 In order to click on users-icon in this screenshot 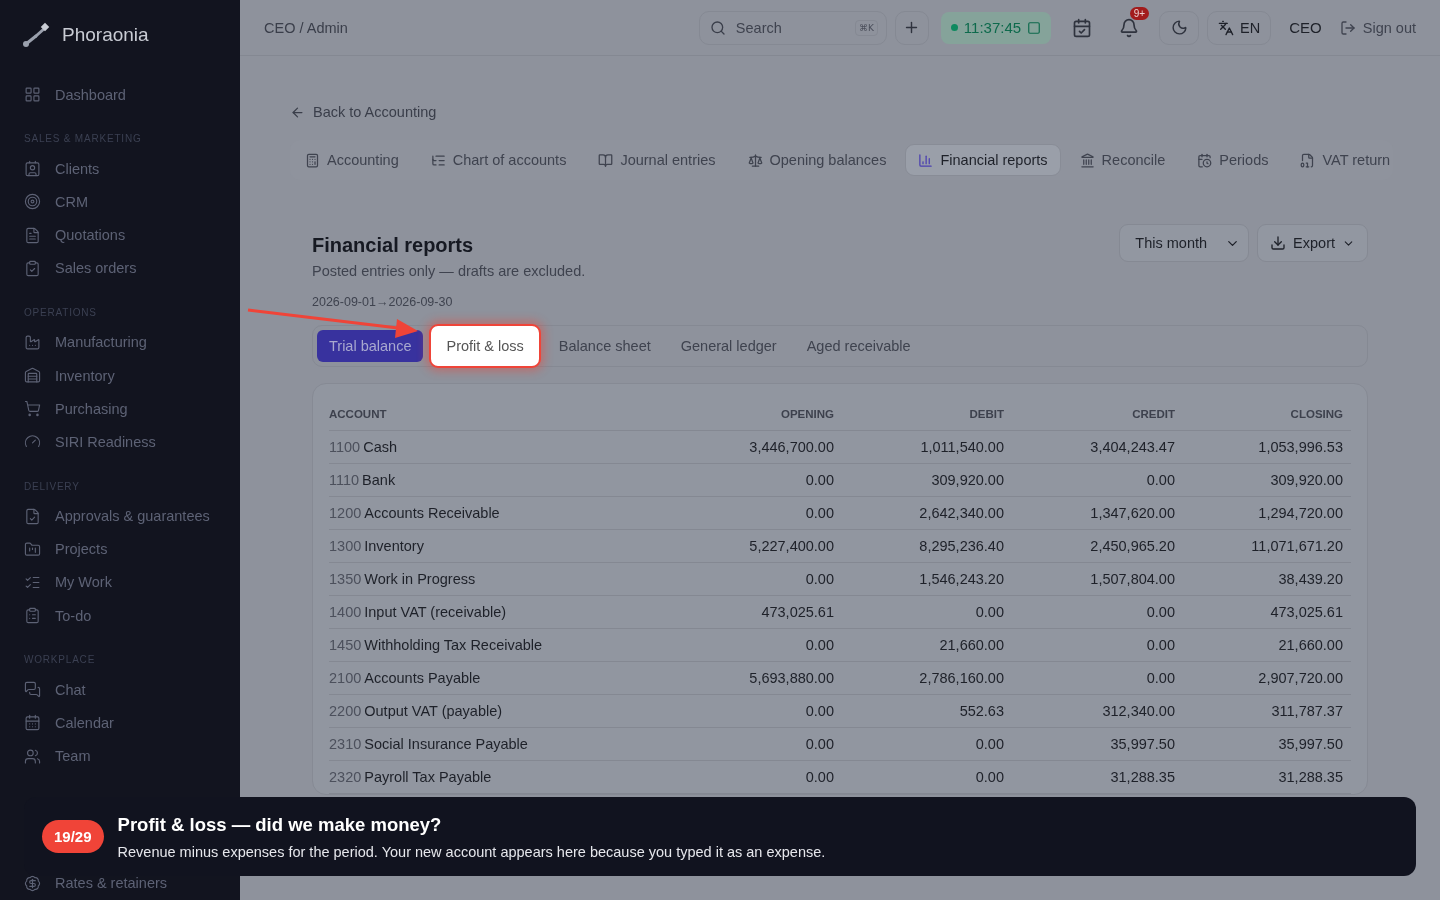, I will do `click(32, 756)`.